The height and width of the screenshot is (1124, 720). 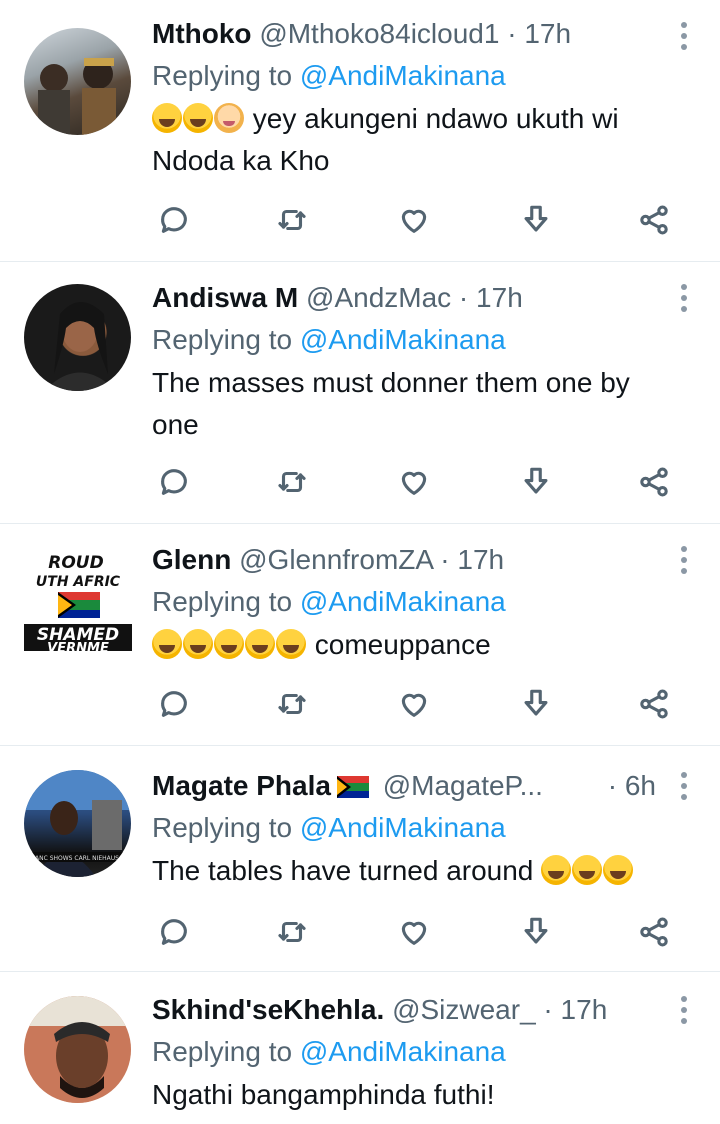 I want to click on handle: @GlennfromZA, so click(x=335, y=559).